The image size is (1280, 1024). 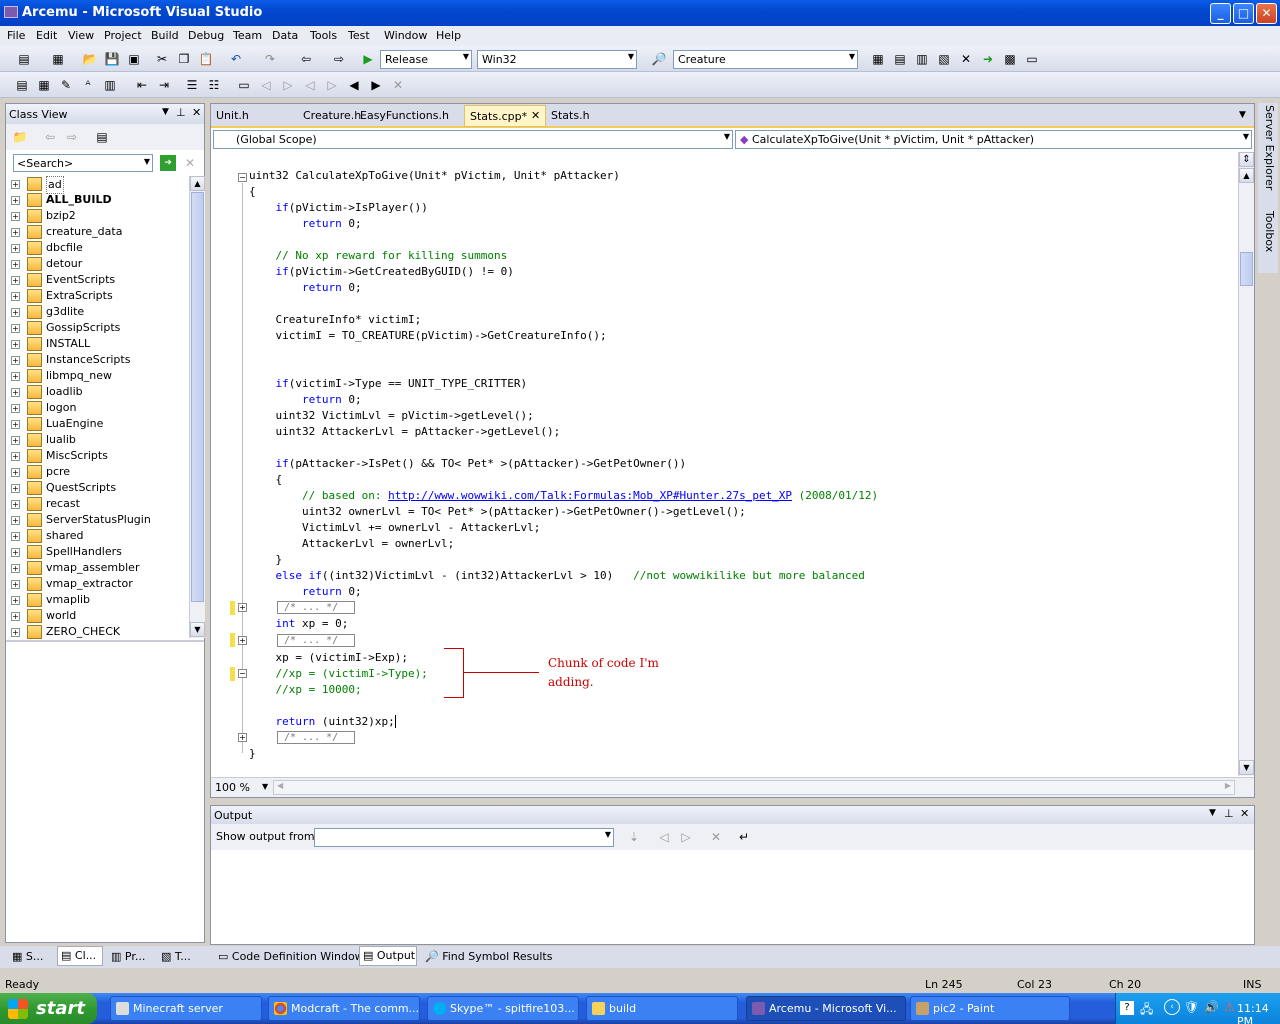 What do you see at coordinates (1220, 13) in the screenshot?
I see `minimize-button: _` at bounding box center [1220, 13].